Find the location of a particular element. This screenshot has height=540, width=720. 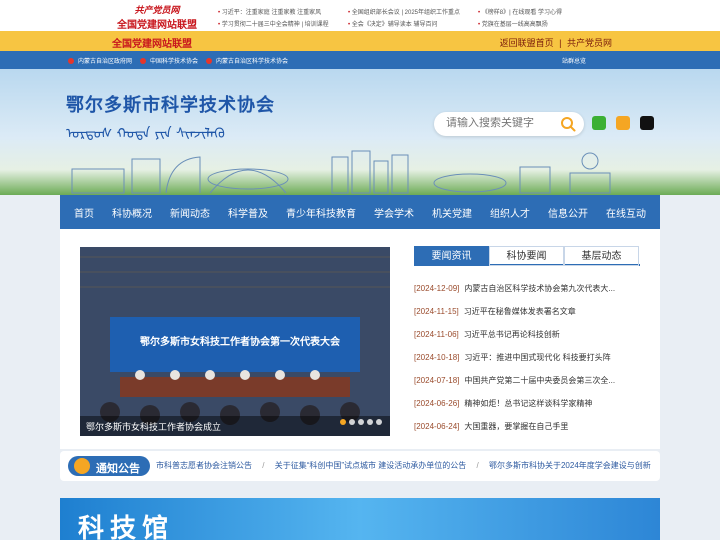

notice-item: 鄂尔多斯市科协关于2024年度学会建设与创新 is located at coordinates (570, 465).